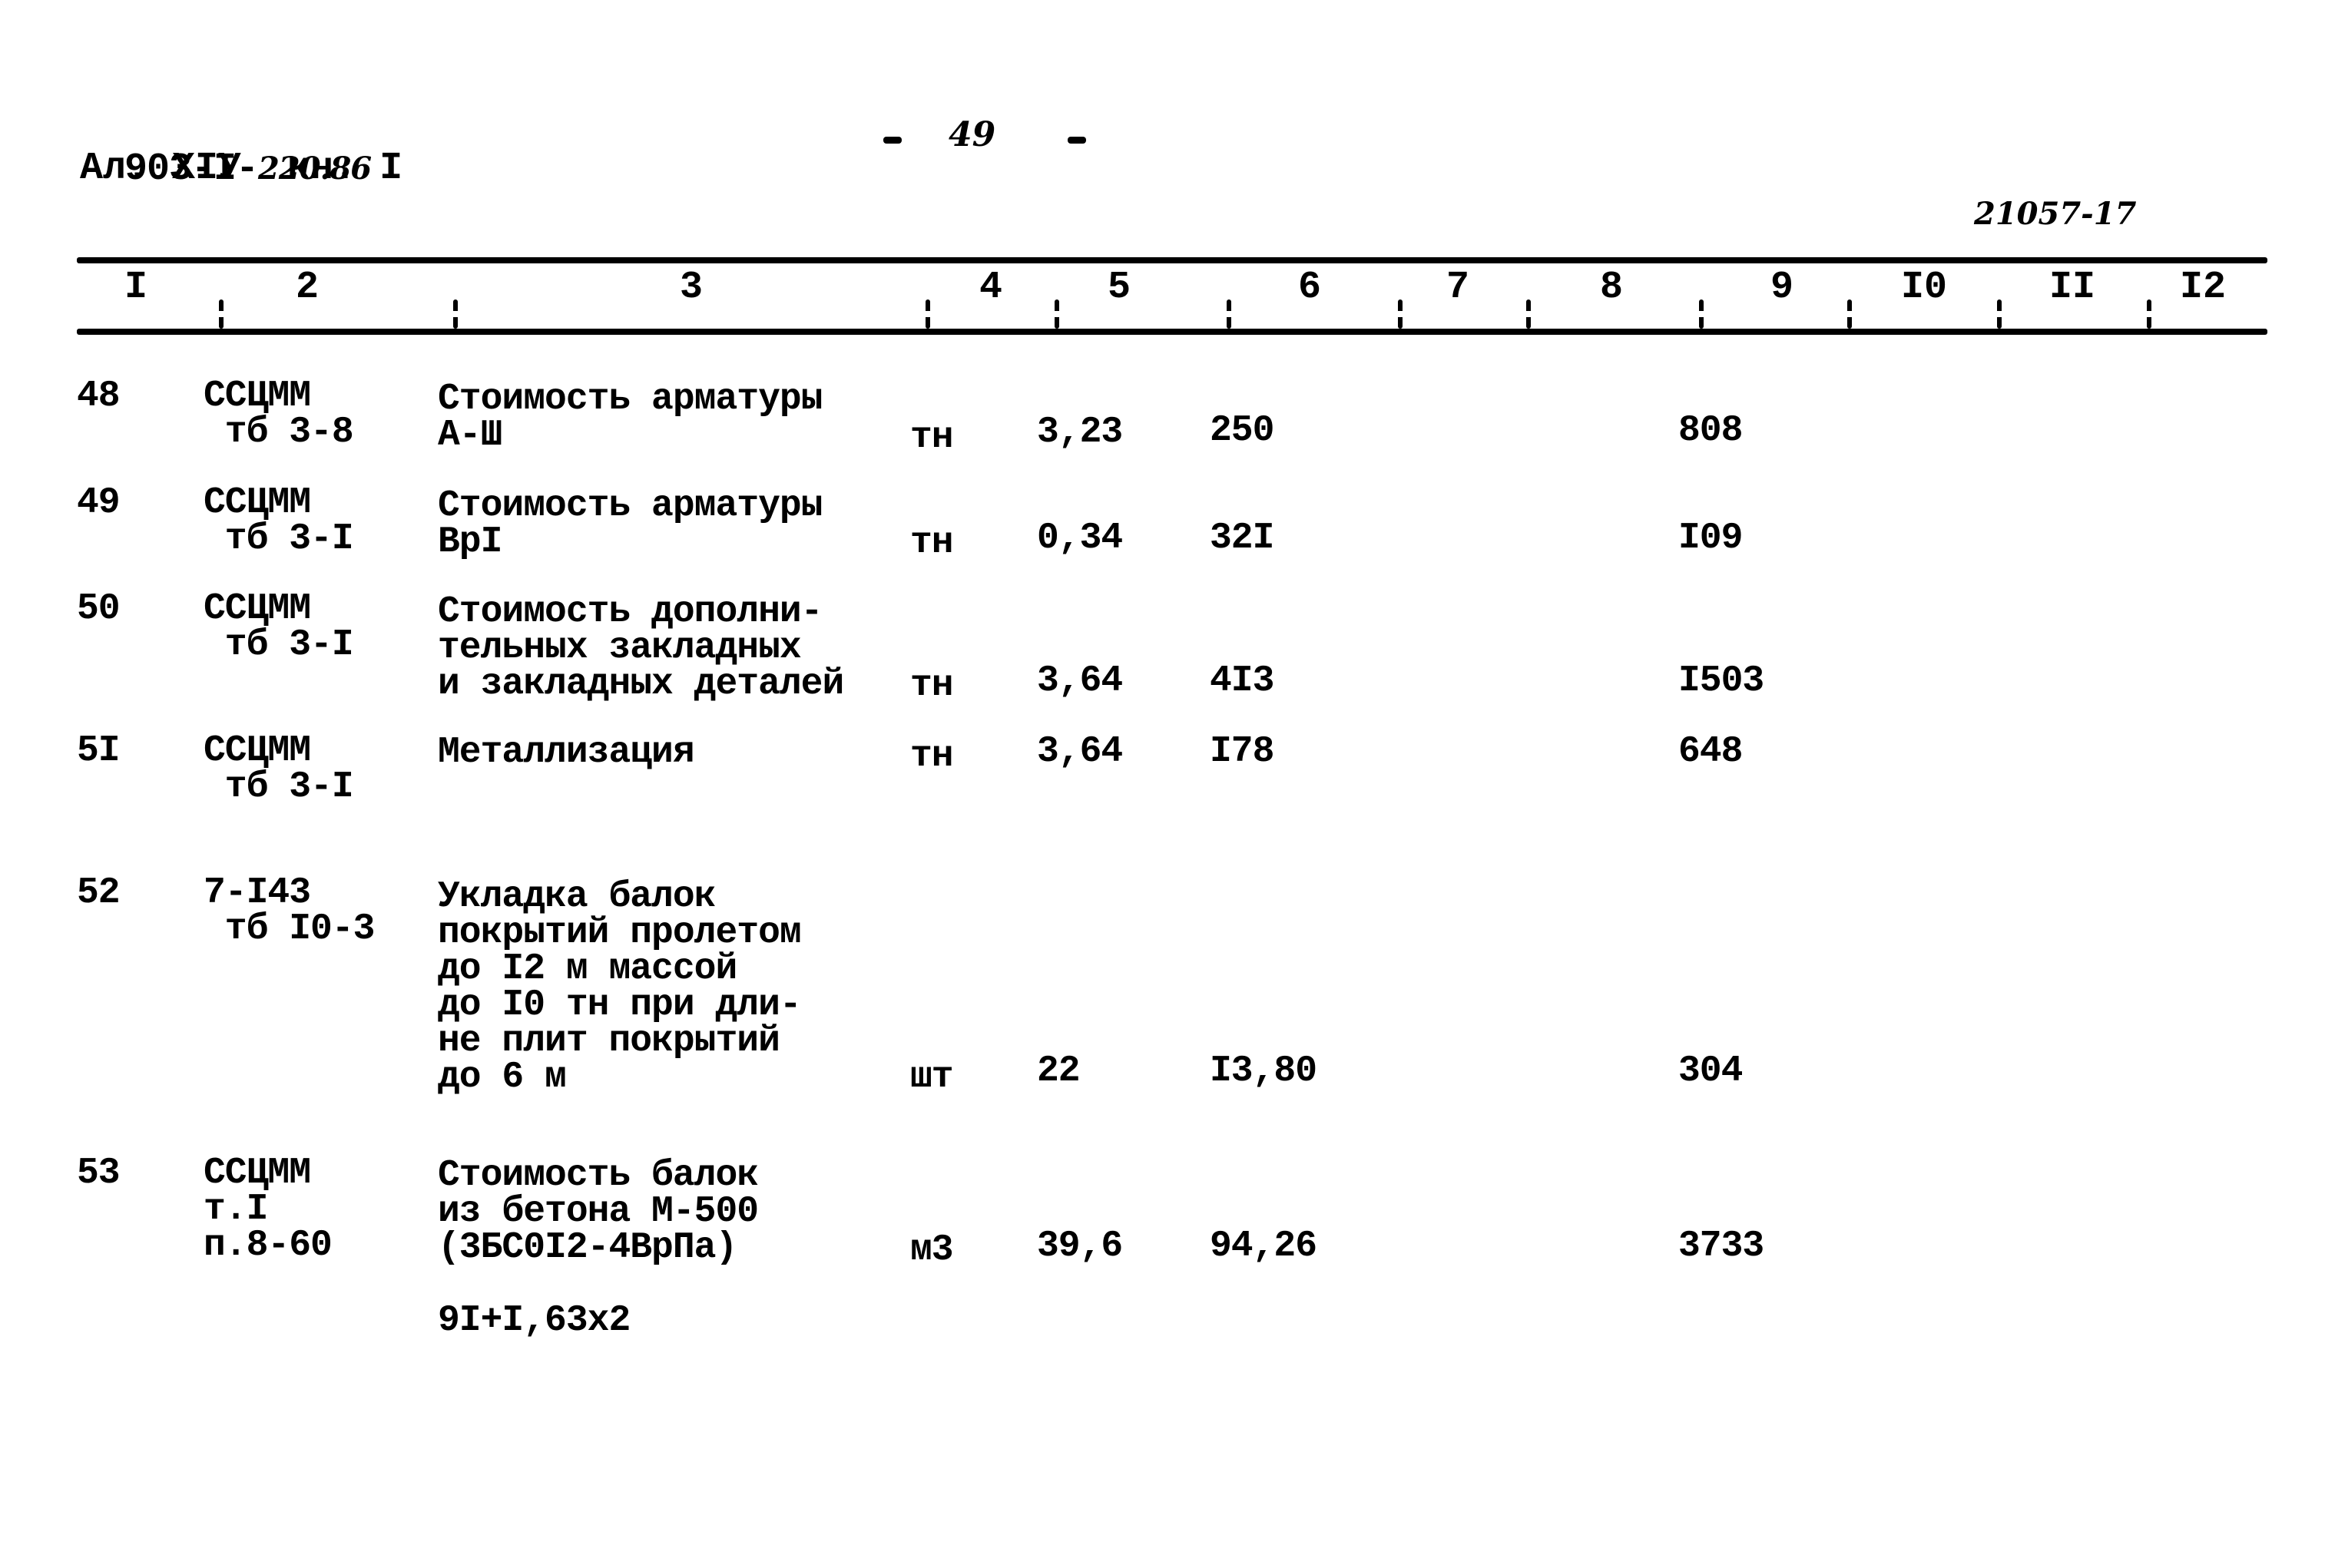 The image size is (2325, 1568). What do you see at coordinates (1710, 1071) in the screenshot?
I see `row-total: 304` at bounding box center [1710, 1071].